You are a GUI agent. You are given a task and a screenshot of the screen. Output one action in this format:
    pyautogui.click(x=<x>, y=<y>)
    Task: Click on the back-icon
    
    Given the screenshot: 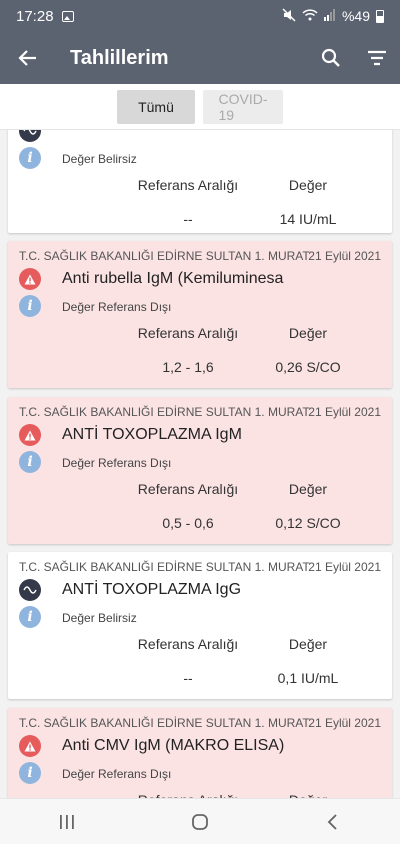 What is the action you would take?
    pyautogui.click(x=332, y=821)
    